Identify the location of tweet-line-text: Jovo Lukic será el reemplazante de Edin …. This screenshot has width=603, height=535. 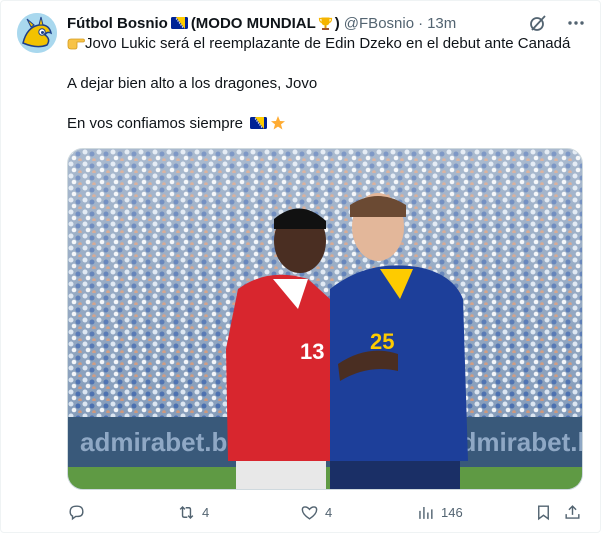
(328, 43).